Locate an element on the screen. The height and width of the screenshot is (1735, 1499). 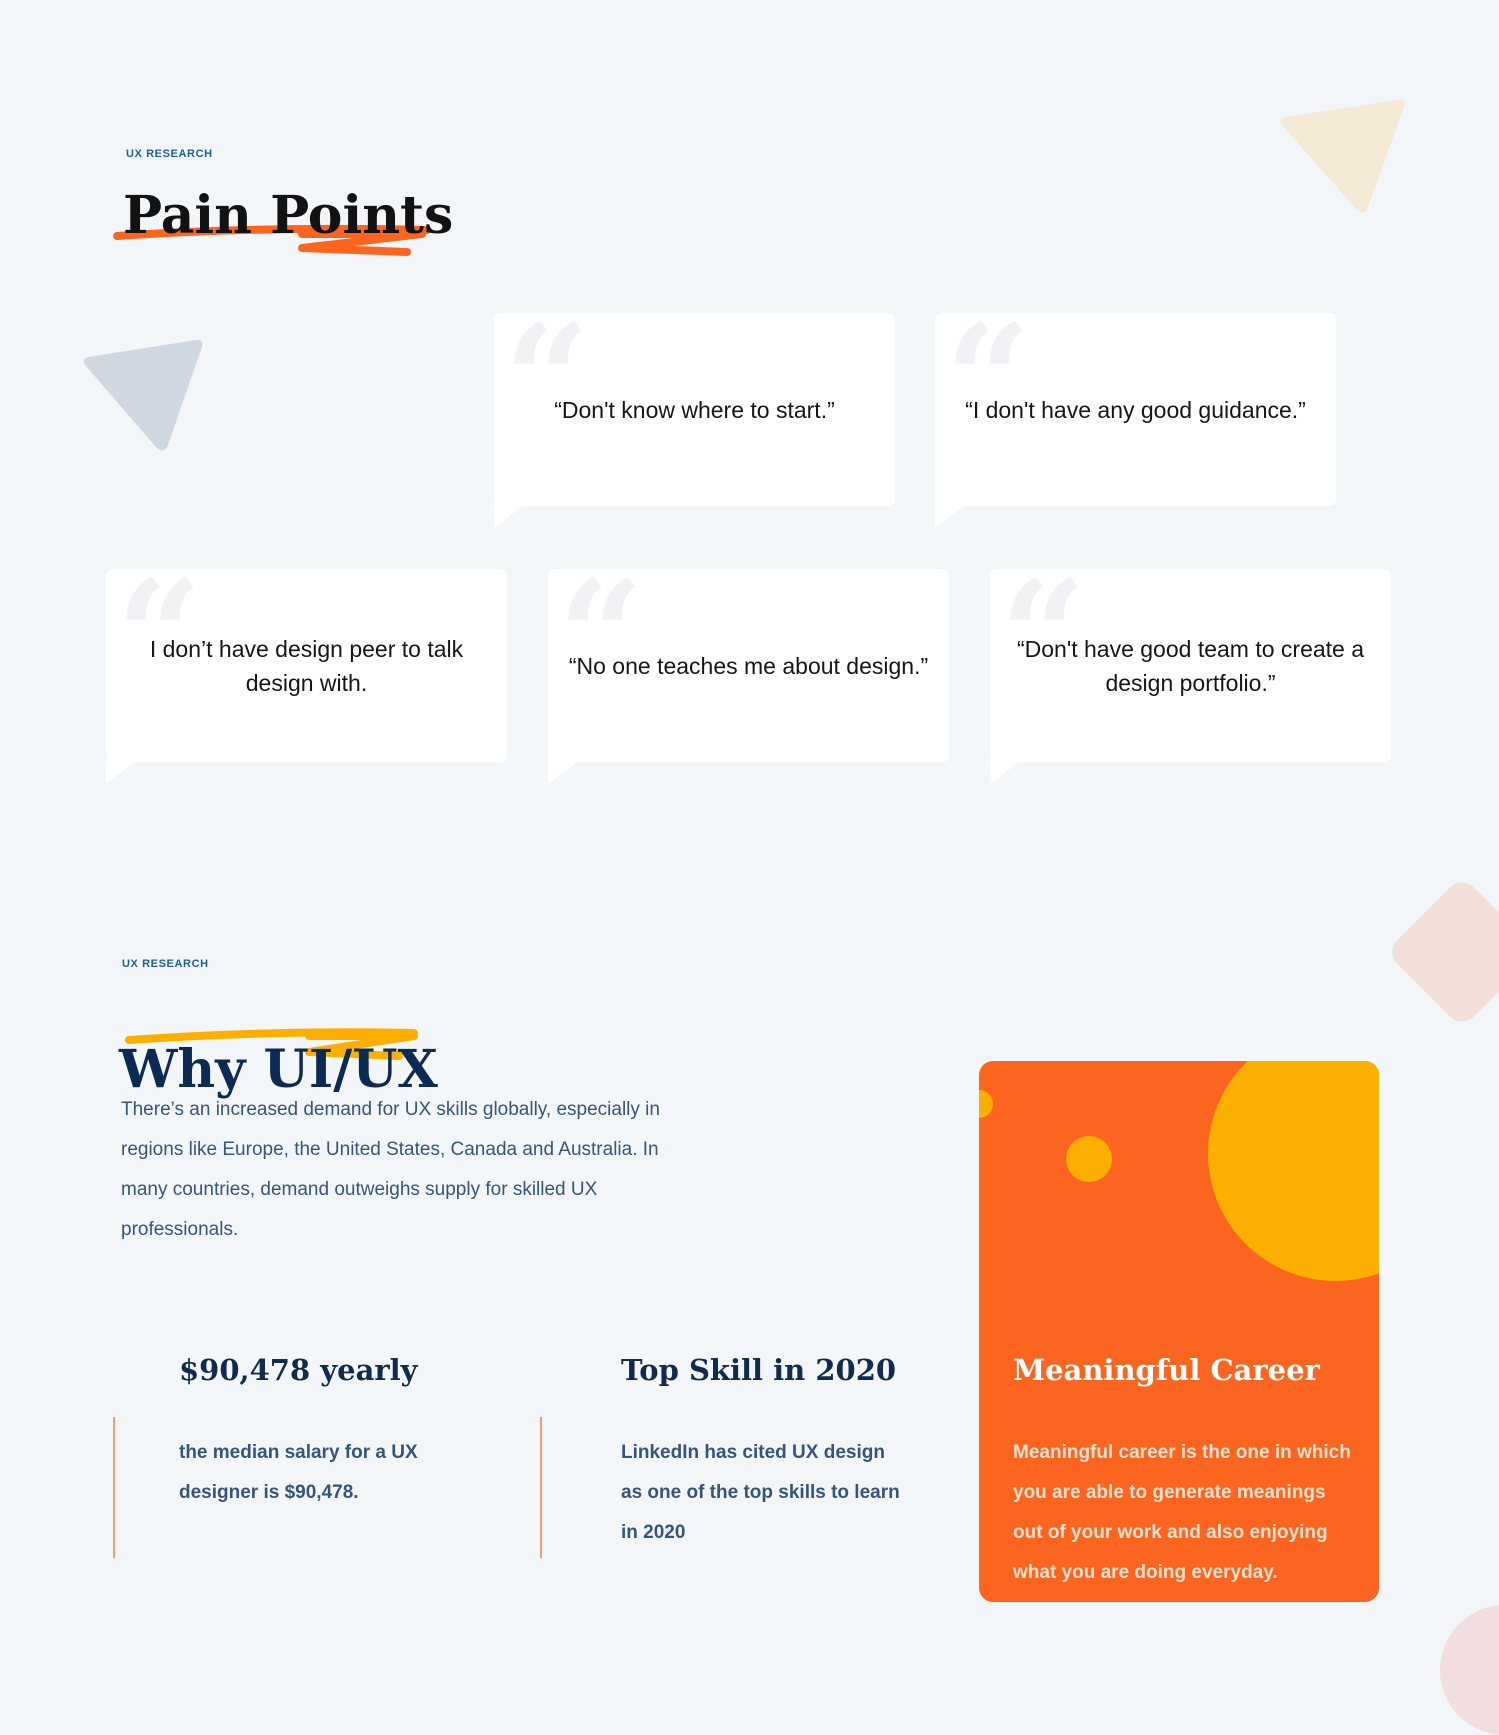
decor-dot-small is located at coordinates (1089, 1159).